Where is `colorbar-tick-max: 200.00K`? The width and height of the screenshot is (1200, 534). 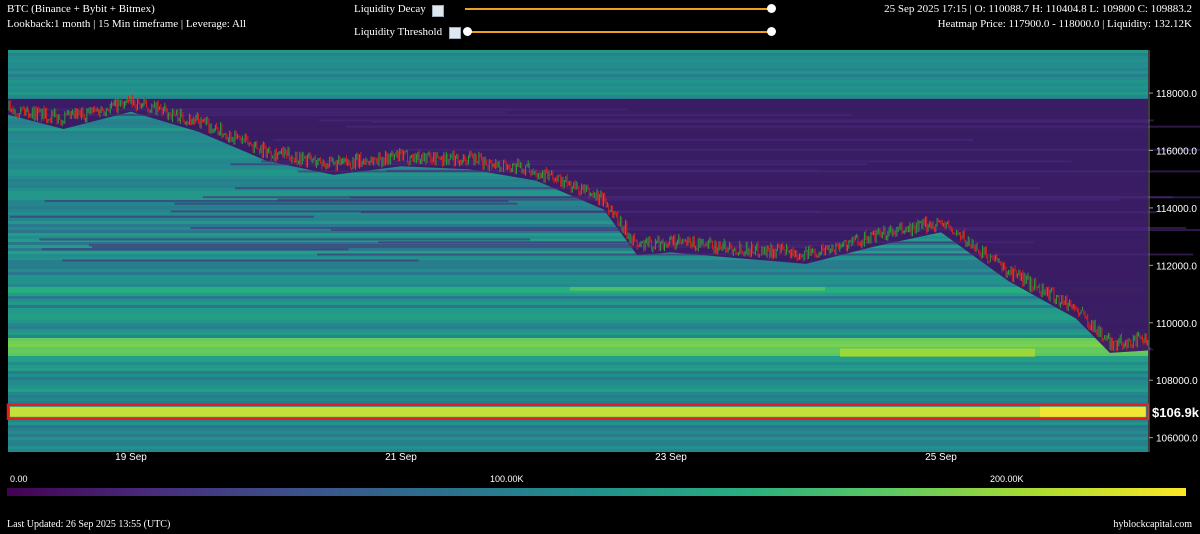 colorbar-tick-max: 200.00K is located at coordinates (1007, 479).